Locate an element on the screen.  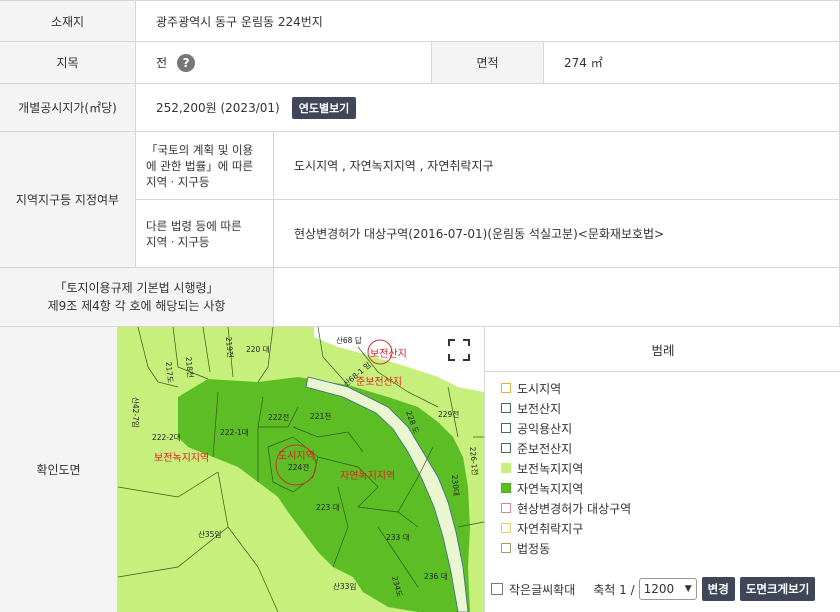
map-controls: 작은글씨확대 축척 1 / 1200 ▼ 변경 도면크게보기 is located at coordinates (662, 589).